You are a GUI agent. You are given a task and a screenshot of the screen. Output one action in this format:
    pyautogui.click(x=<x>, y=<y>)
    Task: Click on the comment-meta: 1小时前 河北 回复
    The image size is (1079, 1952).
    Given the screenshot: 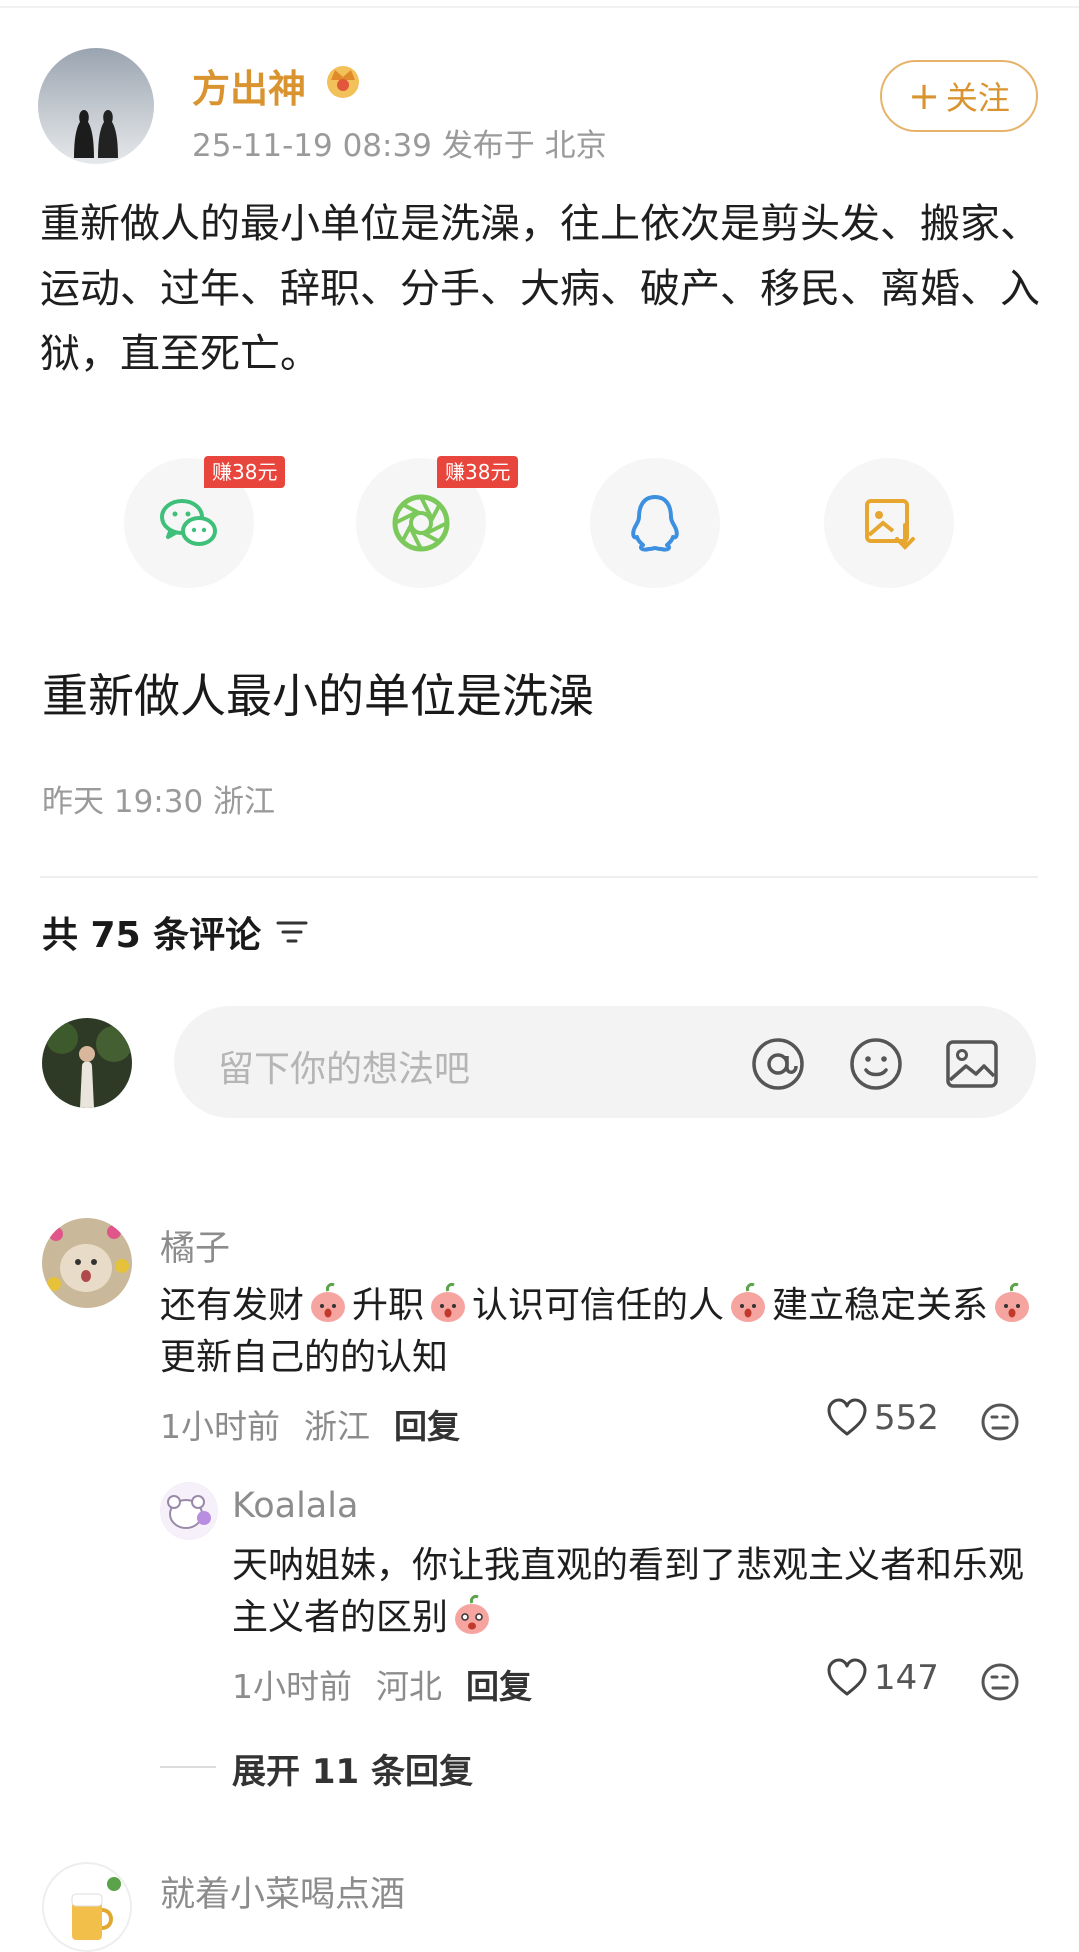 What is the action you would take?
    pyautogui.click(x=382, y=1684)
    